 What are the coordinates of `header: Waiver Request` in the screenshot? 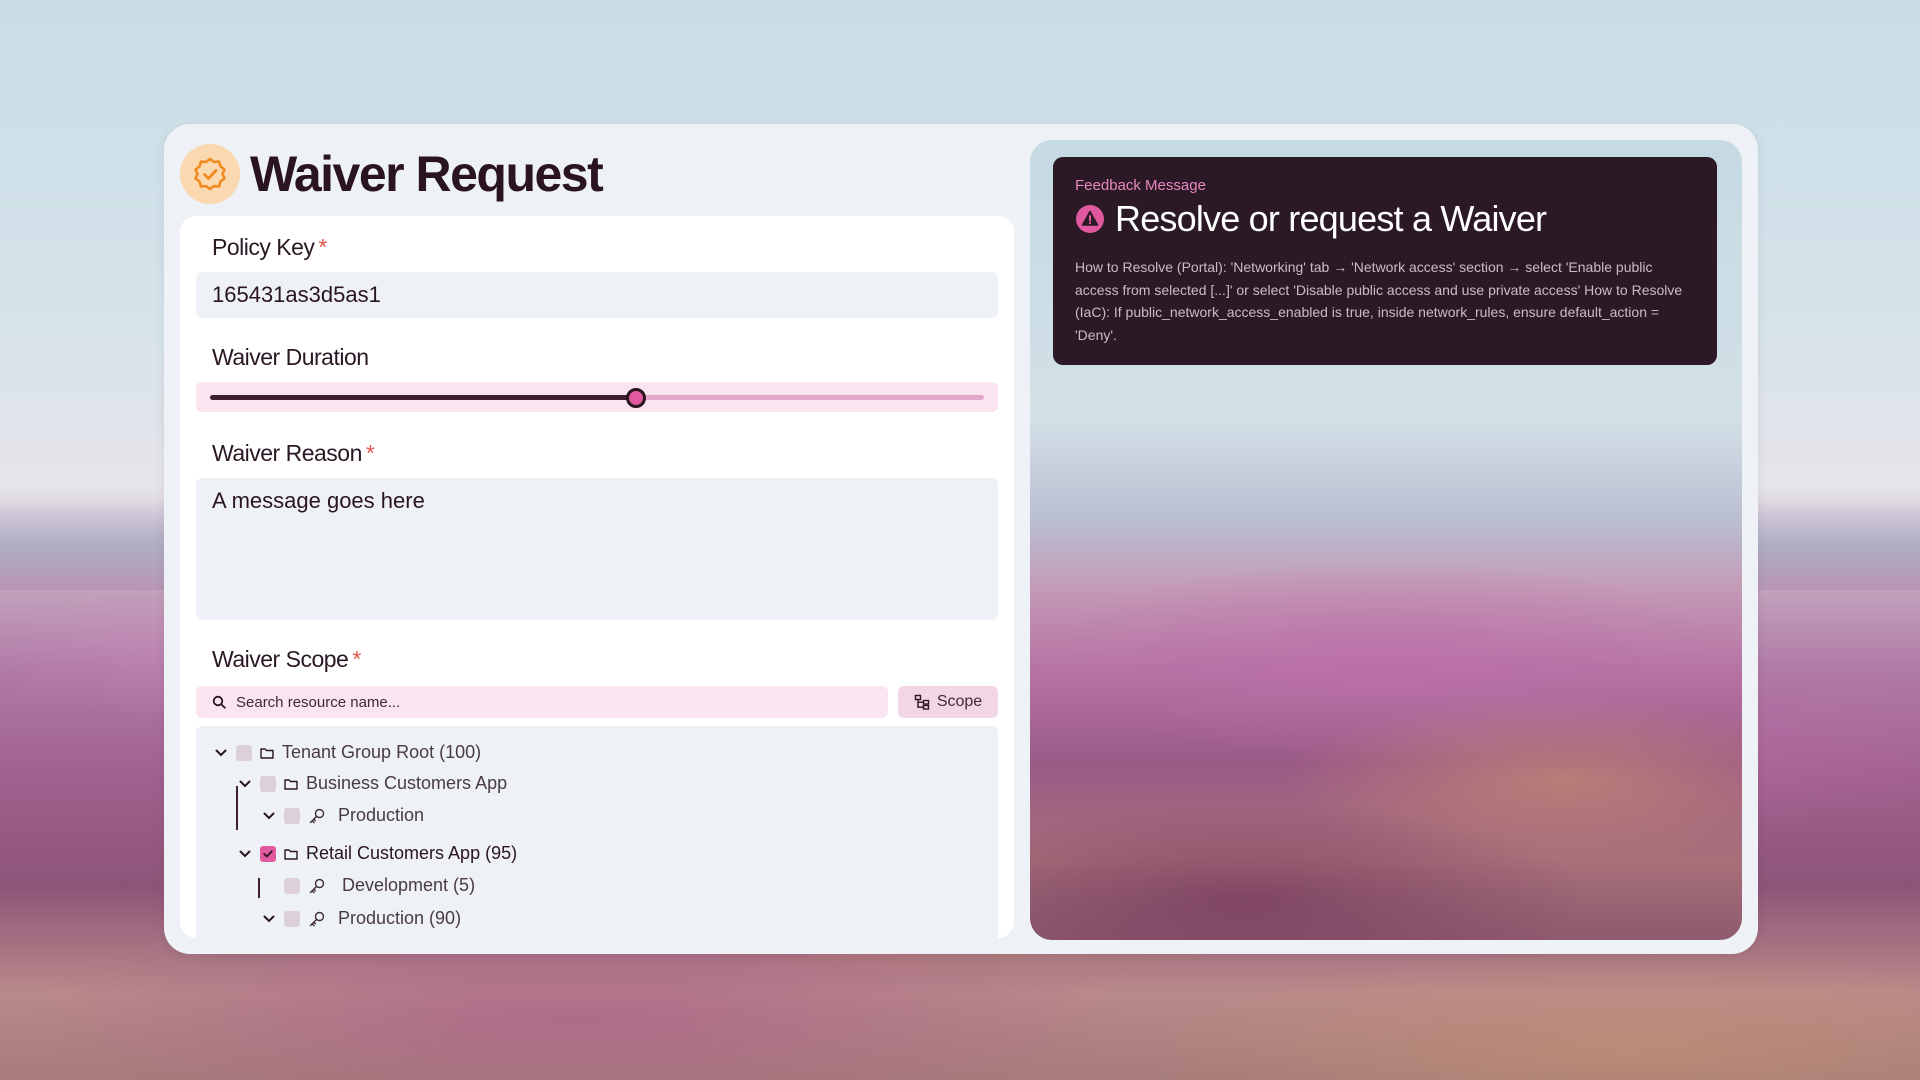 It's located at (392, 174).